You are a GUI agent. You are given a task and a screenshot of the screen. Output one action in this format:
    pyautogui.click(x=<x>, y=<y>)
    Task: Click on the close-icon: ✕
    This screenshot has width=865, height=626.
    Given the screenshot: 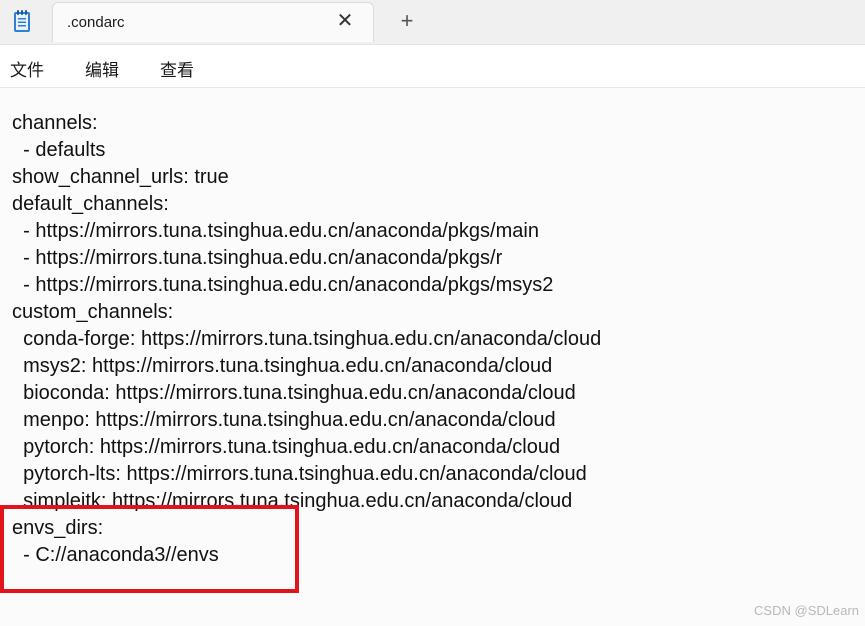 What is the action you would take?
    pyautogui.click(x=345, y=21)
    